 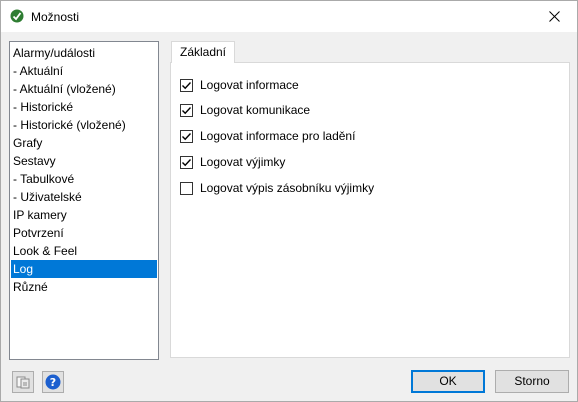 I want to click on category-item-alarmy: Alarmy/události, so click(x=84, y=53).